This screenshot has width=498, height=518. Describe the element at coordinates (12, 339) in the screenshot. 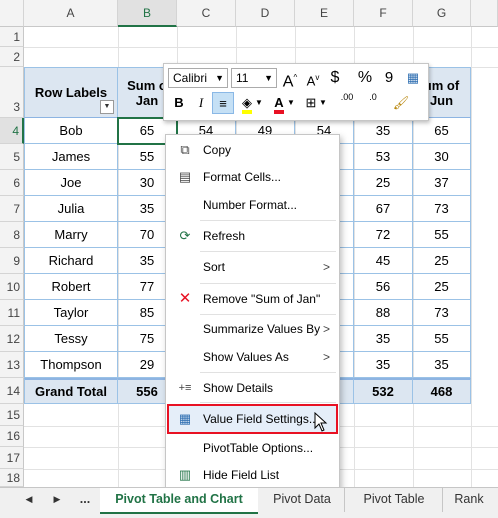

I see `row-header-12: 12` at that location.